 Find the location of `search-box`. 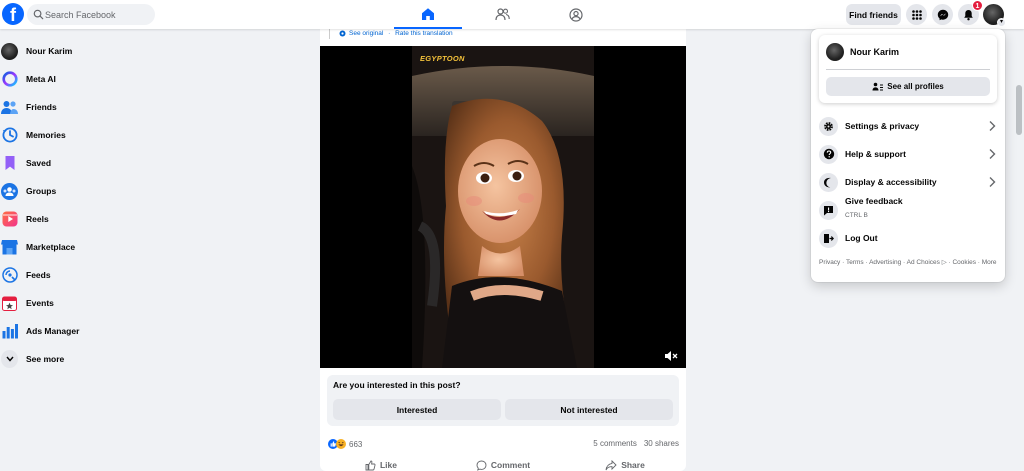

search-box is located at coordinates (91, 14).